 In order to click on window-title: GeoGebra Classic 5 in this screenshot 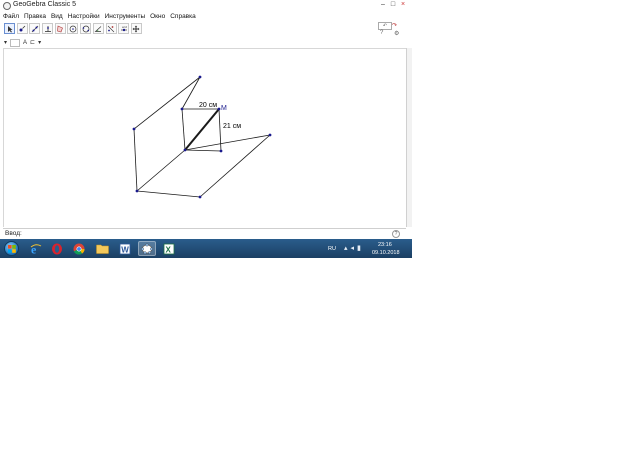, I will do `click(45, 4)`.